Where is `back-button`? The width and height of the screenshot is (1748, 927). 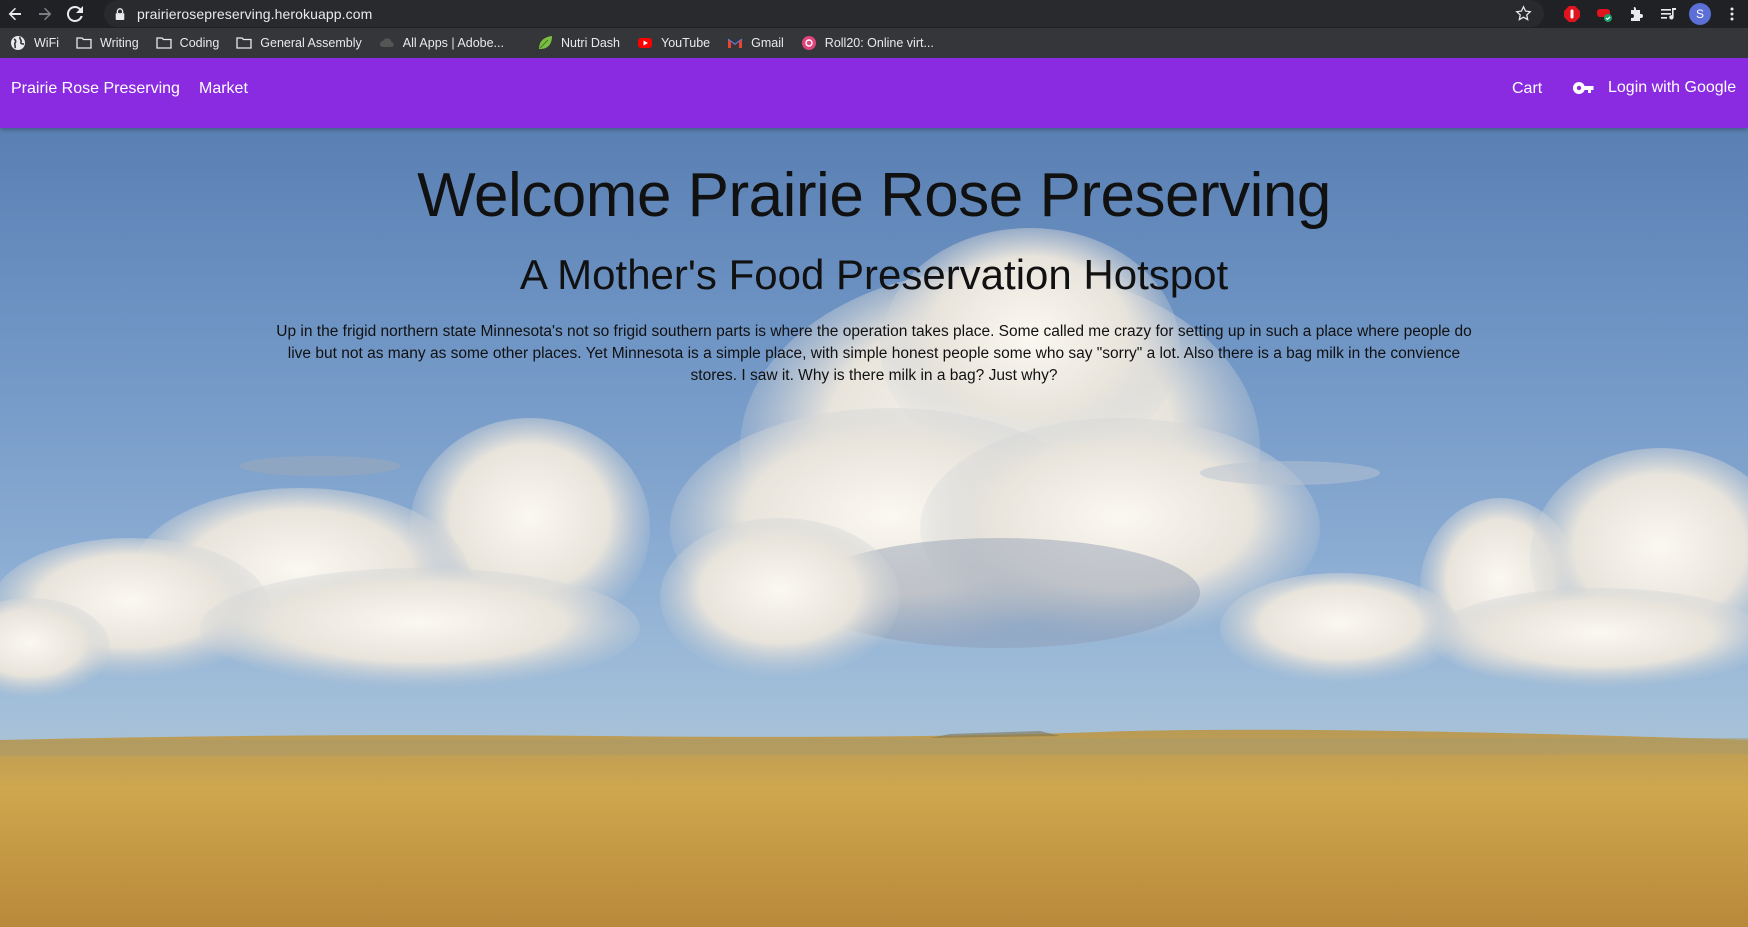 back-button is located at coordinates (15, 14).